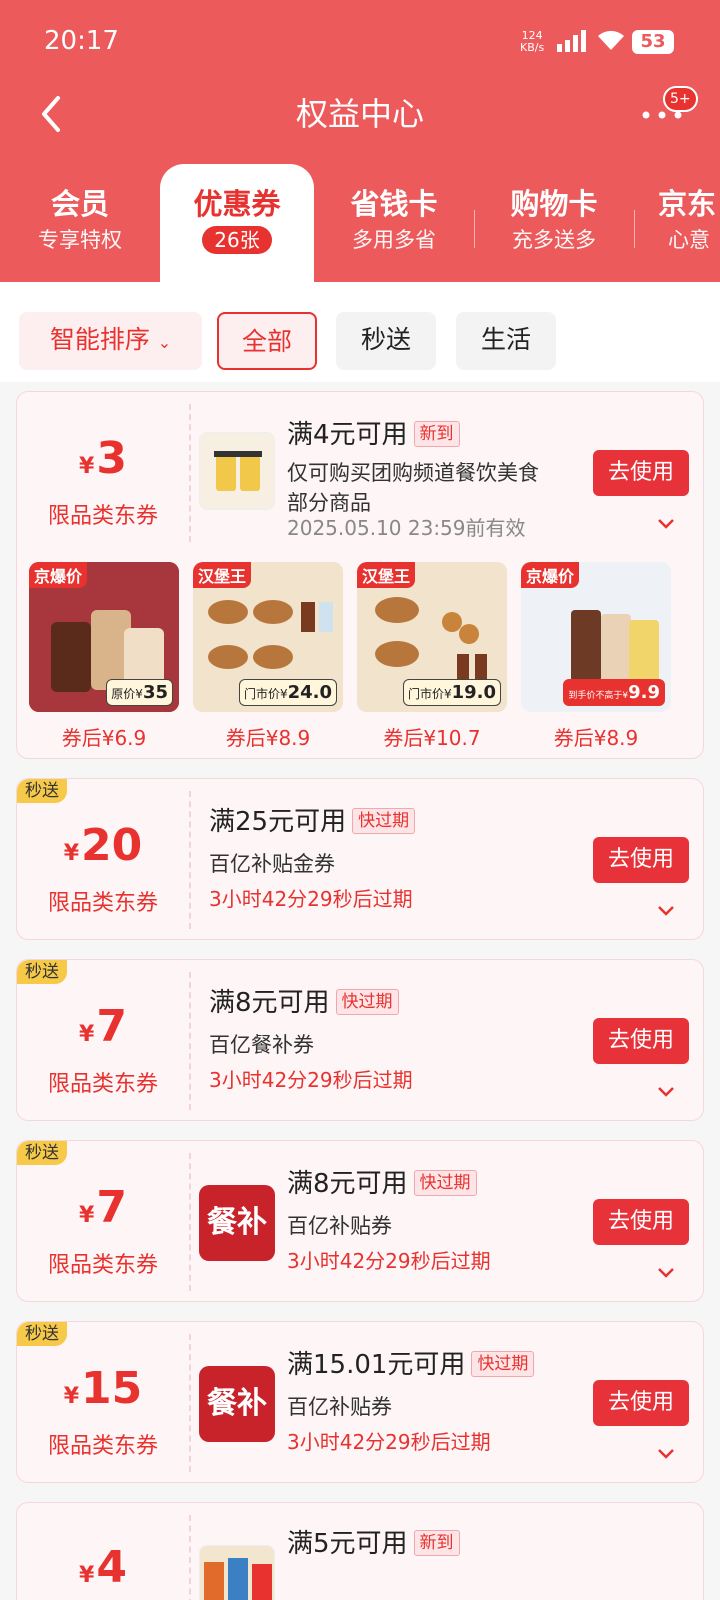 This screenshot has width=720, height=1600. Describe the element at coordinates (394, 240) in the screenshot. I see `tab-saving-card-sub: 多用多省` at that location.